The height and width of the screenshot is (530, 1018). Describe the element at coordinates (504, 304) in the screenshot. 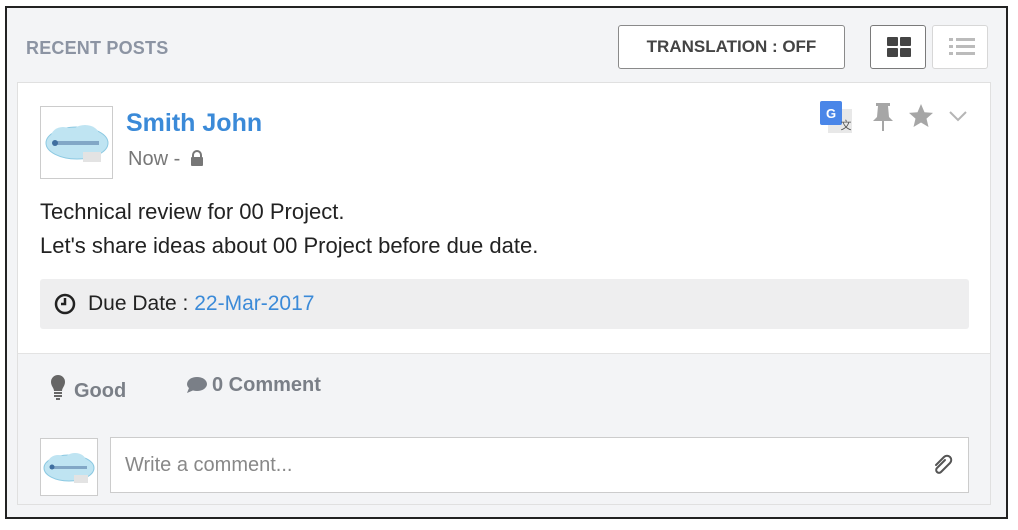

I see `due-date-box: Due Date : 22-Mar-2017` at that location.